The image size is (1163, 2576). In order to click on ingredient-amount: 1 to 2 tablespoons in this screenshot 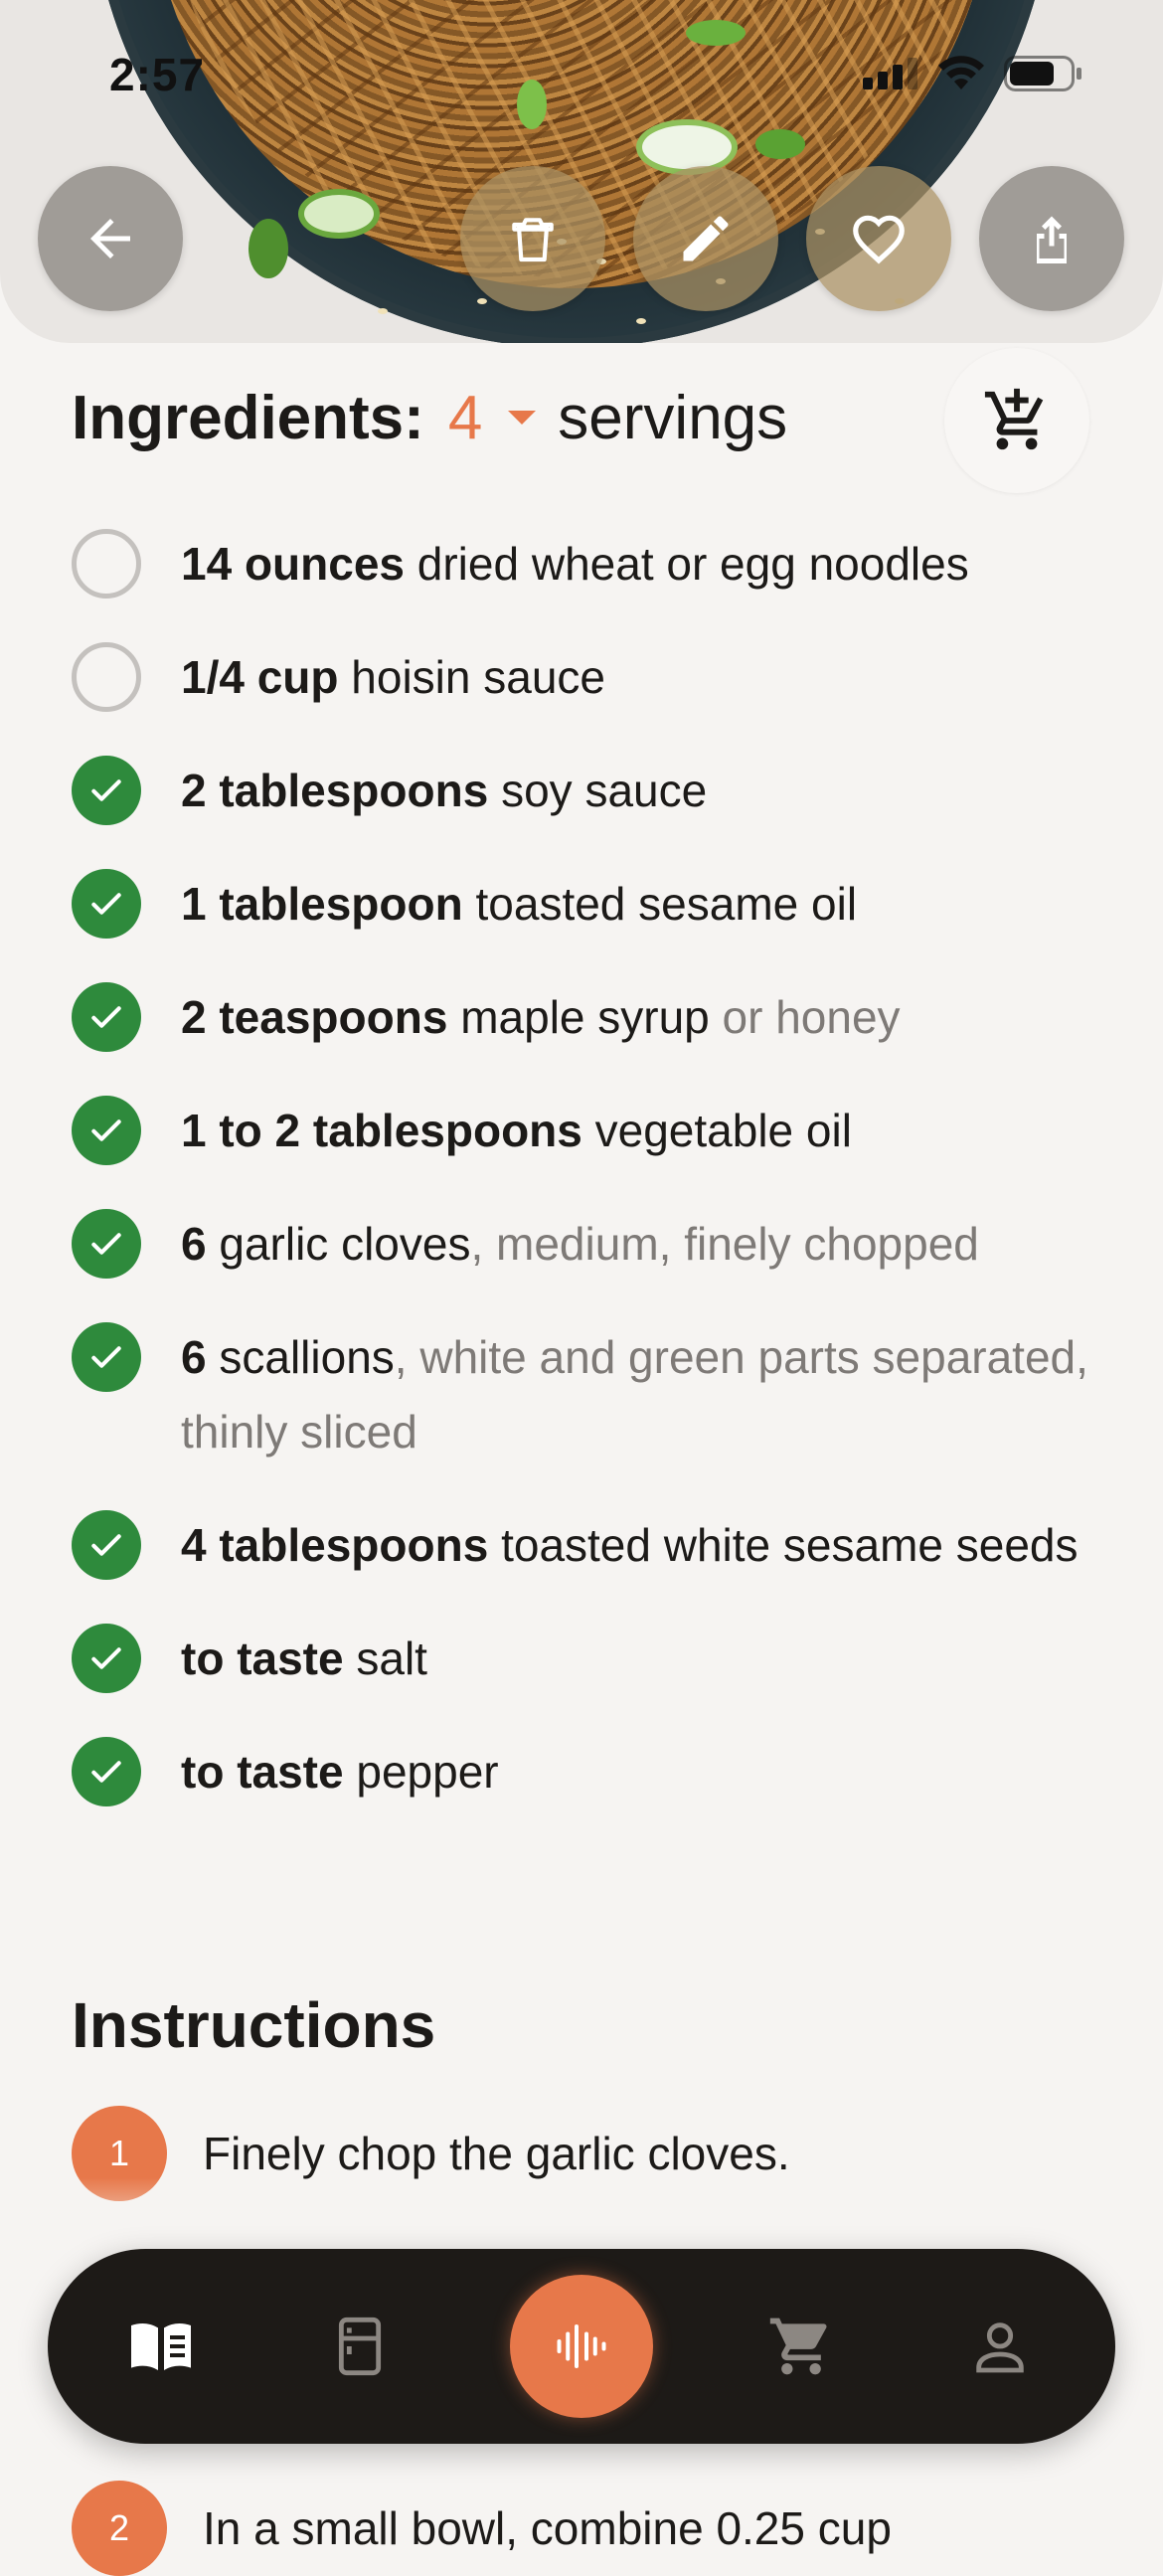, I will do `click(381, 1130)`.